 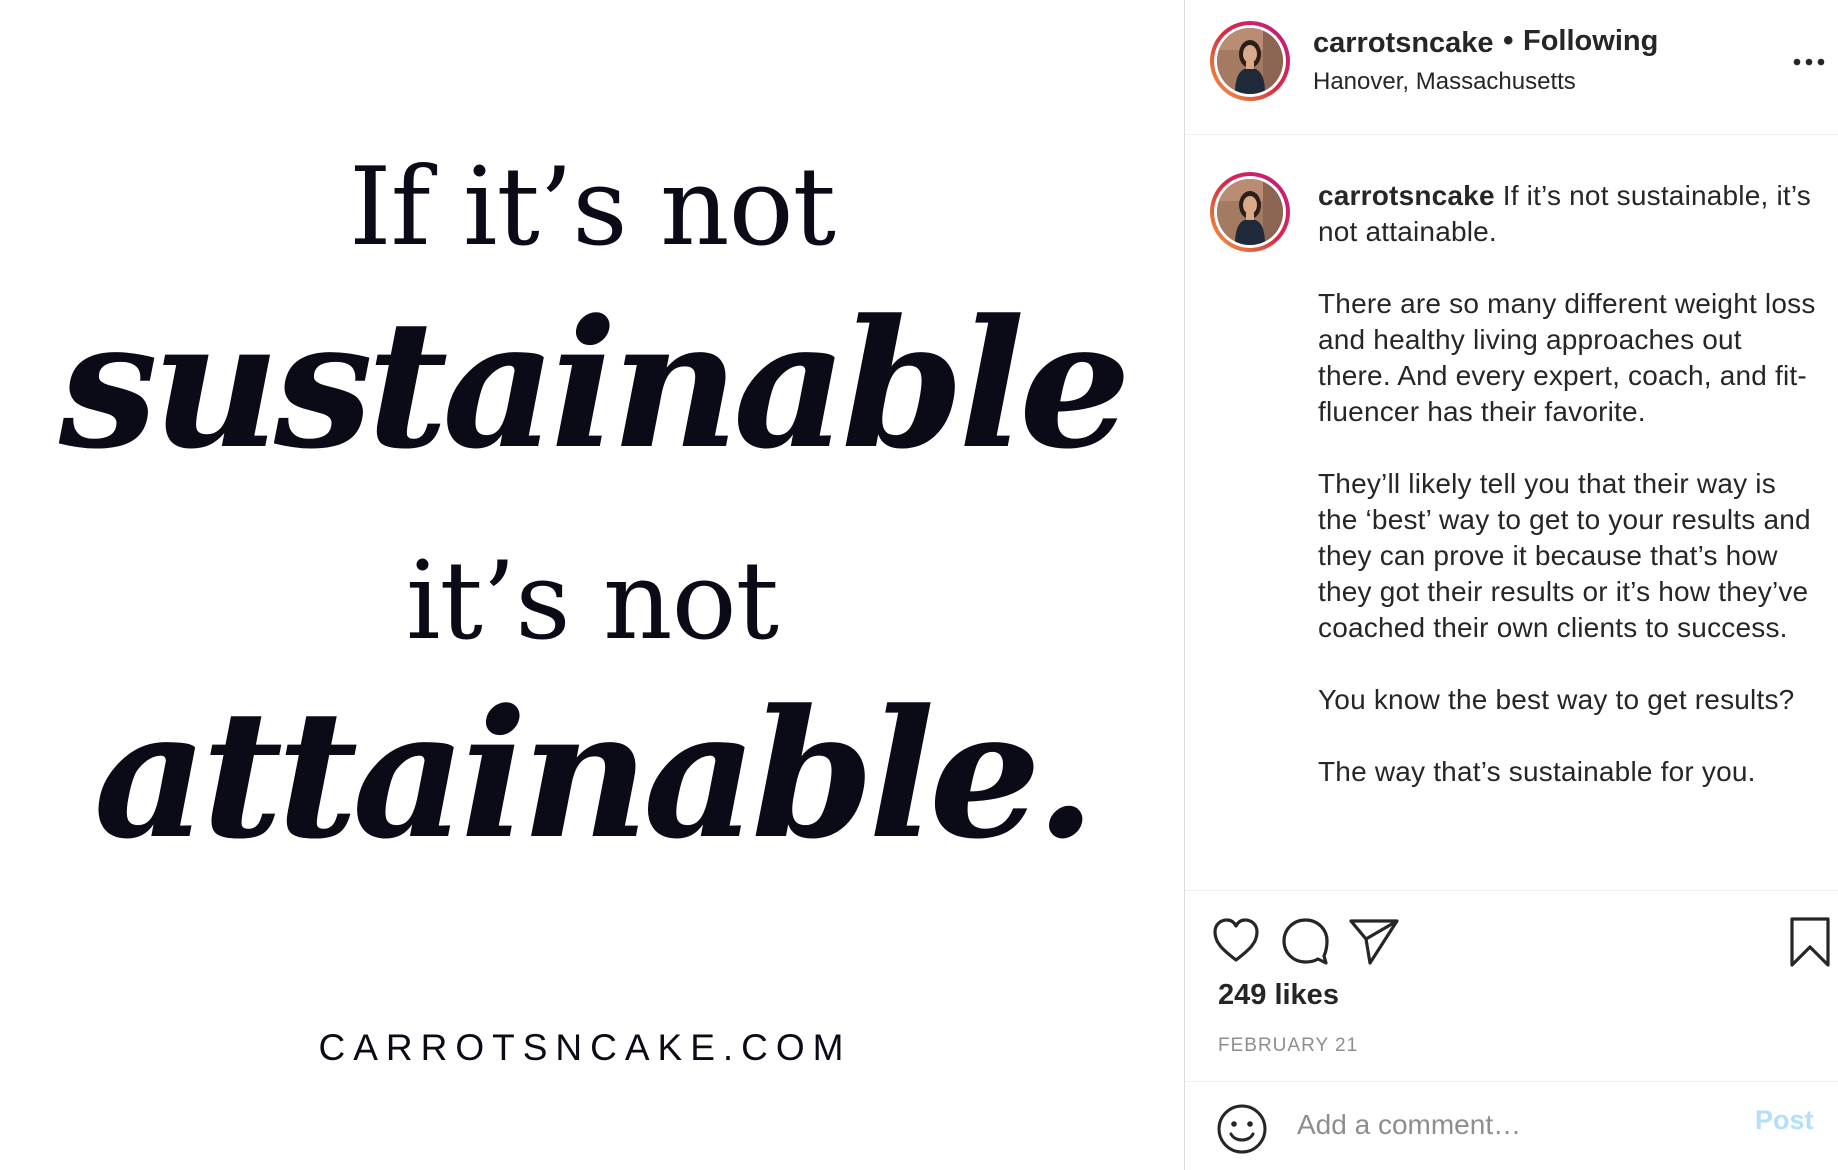 I want to click on share-icon, so click(x=1374, y=943).